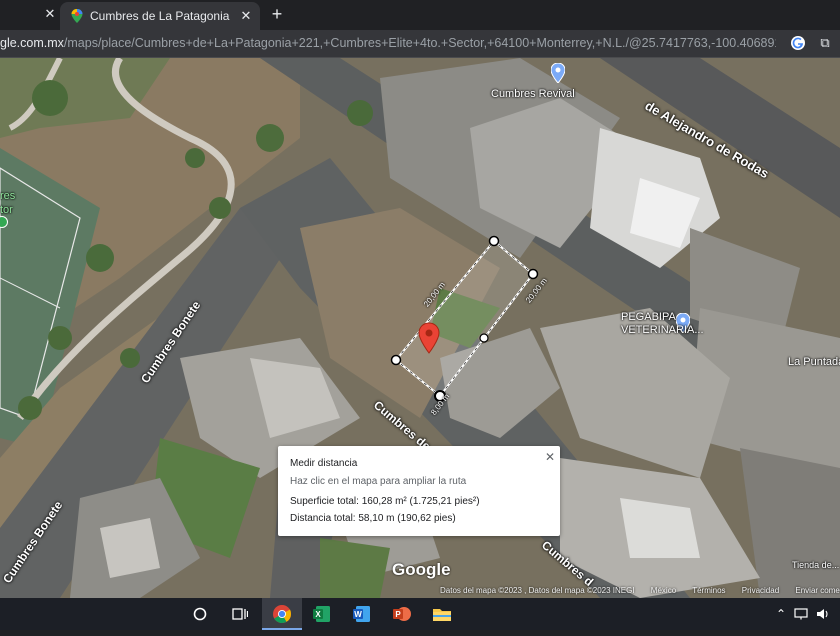  Describe the element at coordinates (4, 222) in the screenshot. I see `park-icon` at that location.